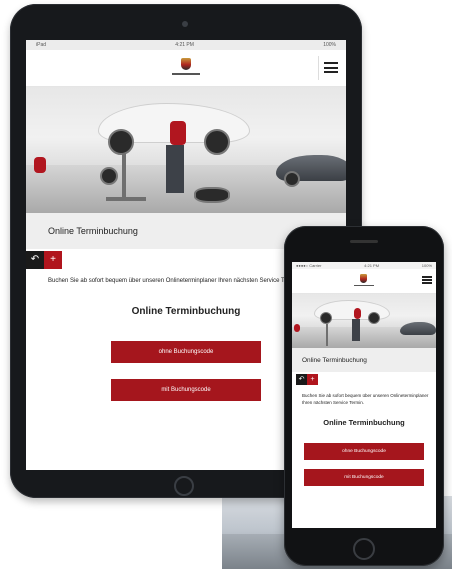  Describe the element at coordinates (184, 486) in the screenshot. I see `tablet-home-button` at that location.